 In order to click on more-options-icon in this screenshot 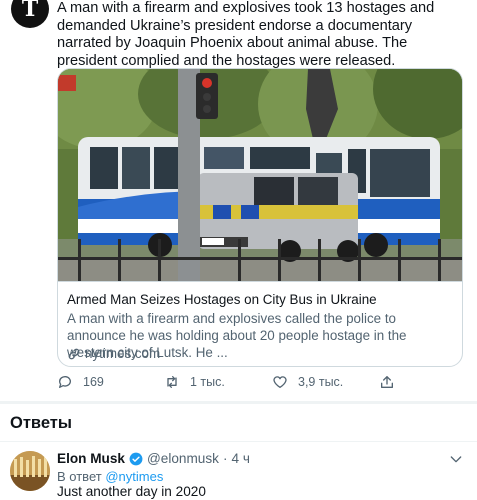, I will do `click(456, 459)`.